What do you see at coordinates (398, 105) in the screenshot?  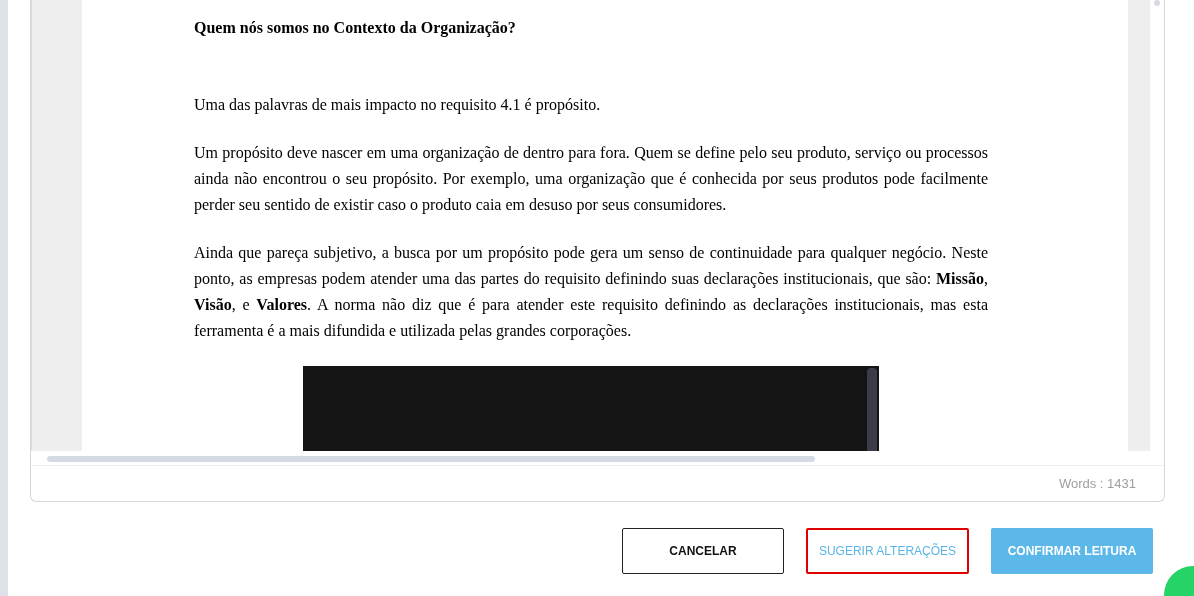 I see `paragraph: Uma das palavras de mais impacto no requisito 4.1 é propósito.` at bounding box center [398, 105].